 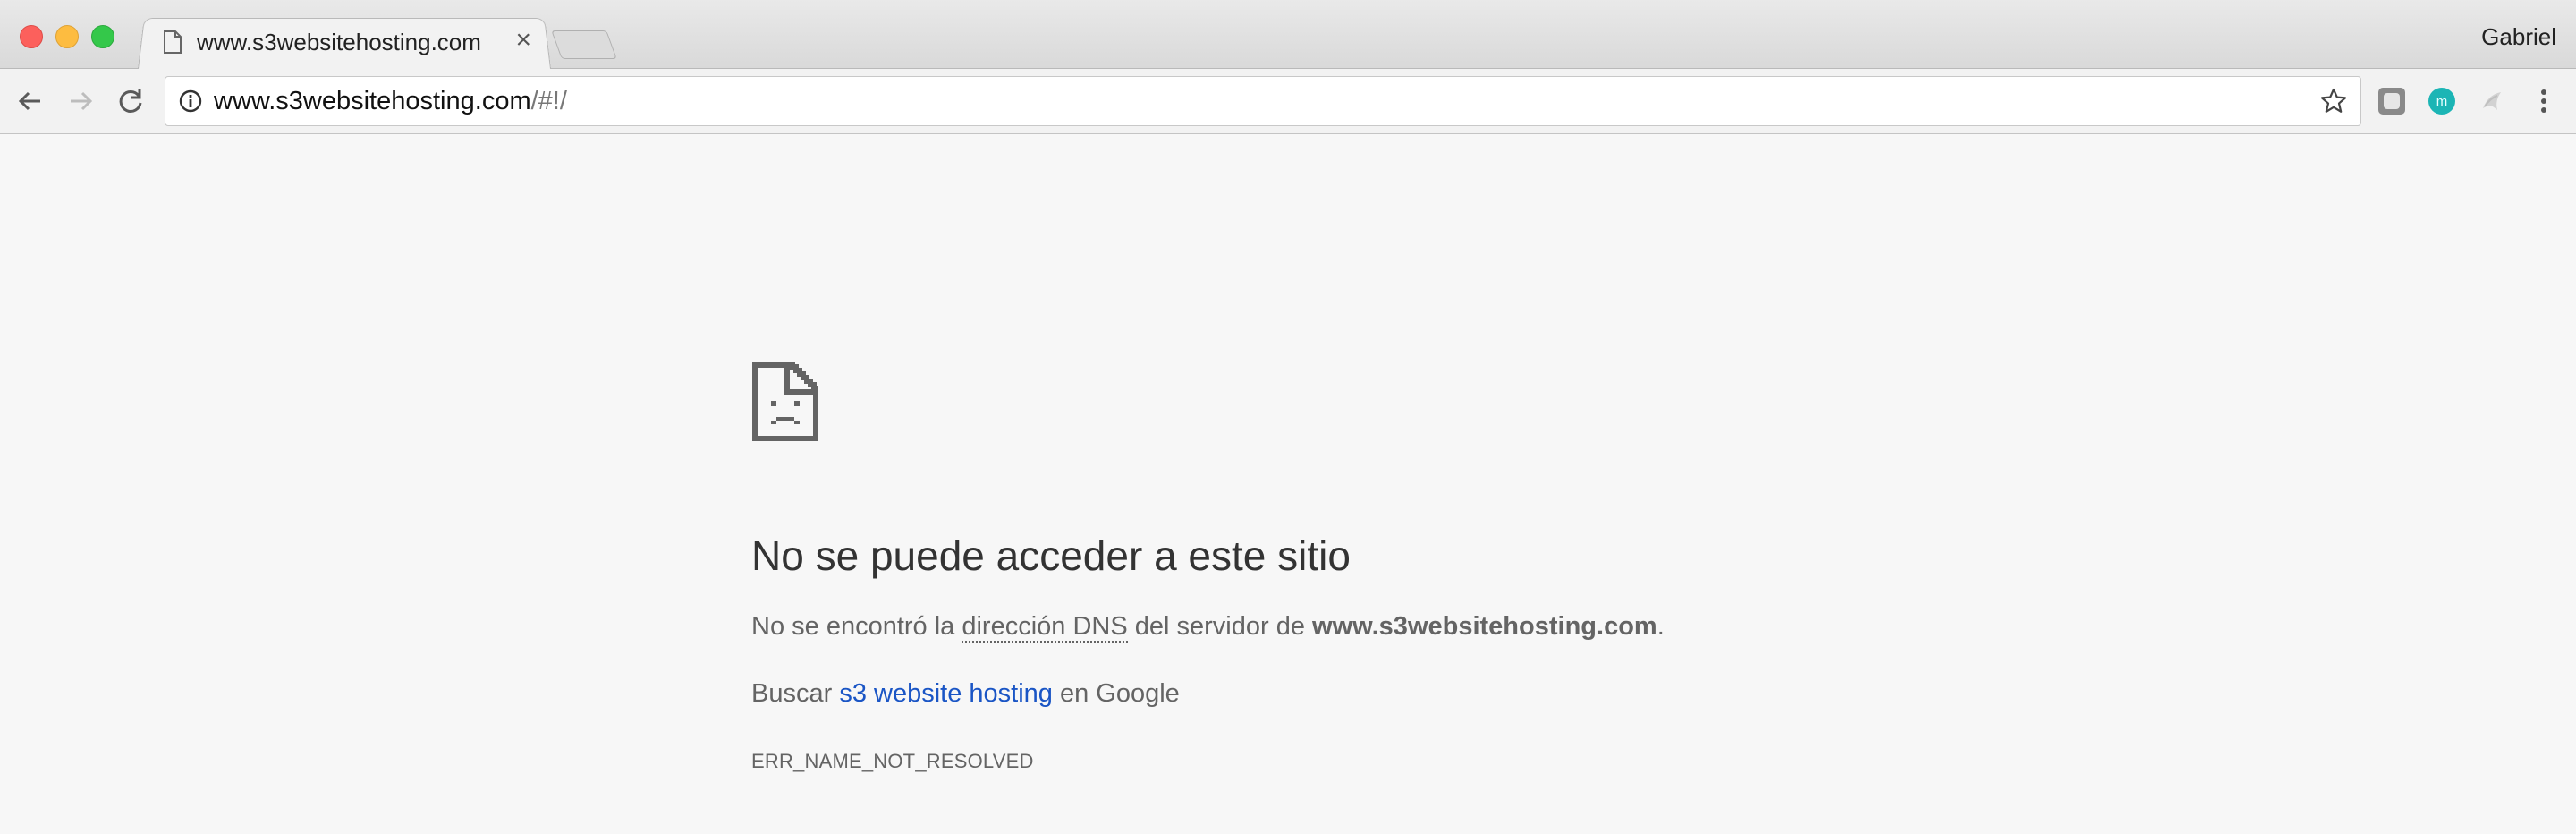 I want to click on info-icon, so click(x=190, y=101).